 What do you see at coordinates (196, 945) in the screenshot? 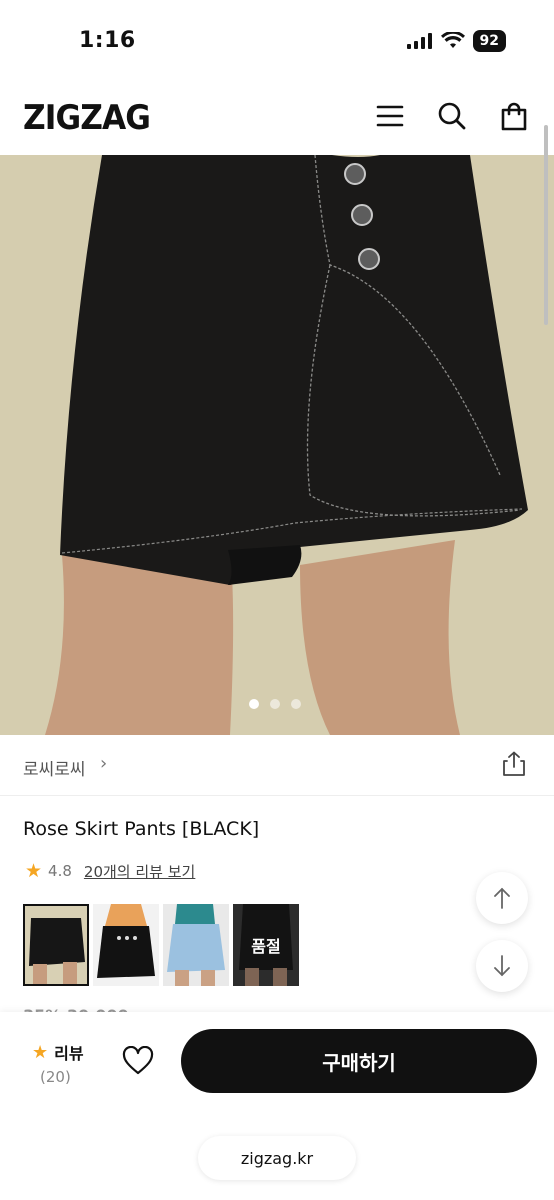
I see `thumbnail-blue` at bounding box center [196, 945].